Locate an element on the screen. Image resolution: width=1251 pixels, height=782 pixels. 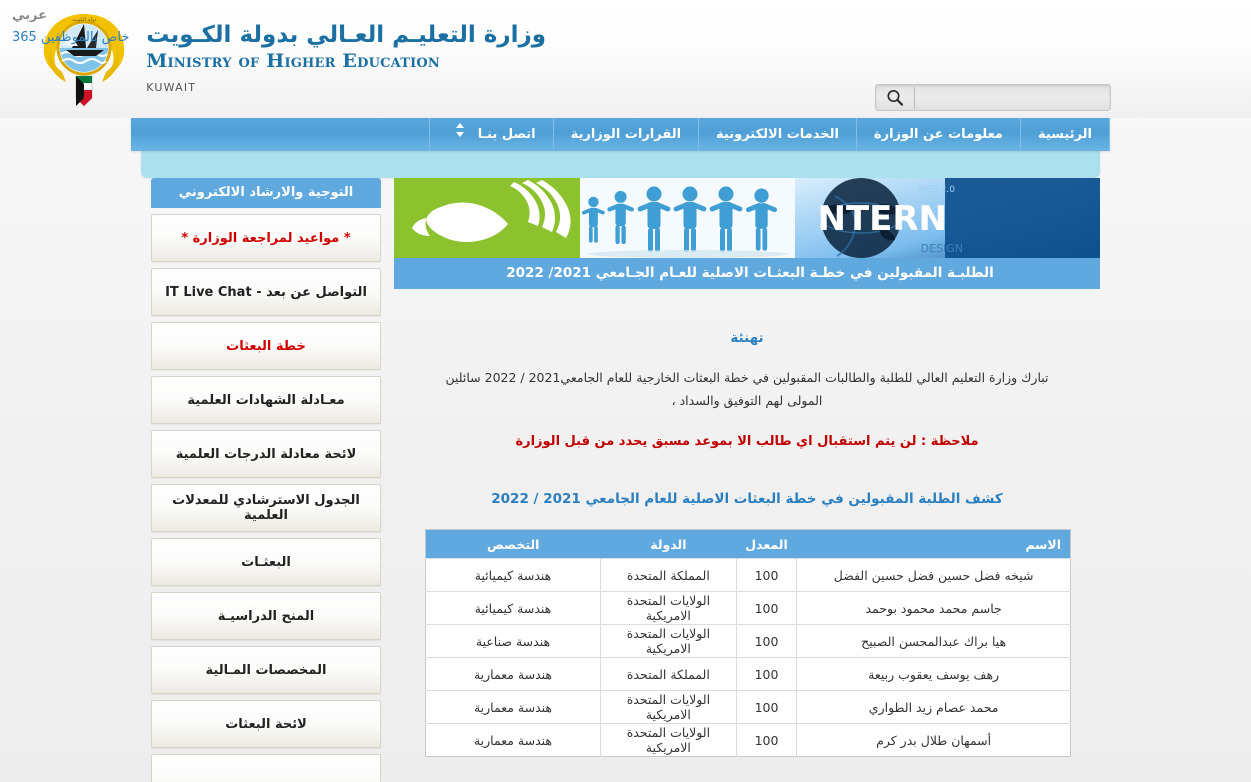
header-utility-links: عربي خاص بالموظفين 365 is located at coordinates (130, 26).